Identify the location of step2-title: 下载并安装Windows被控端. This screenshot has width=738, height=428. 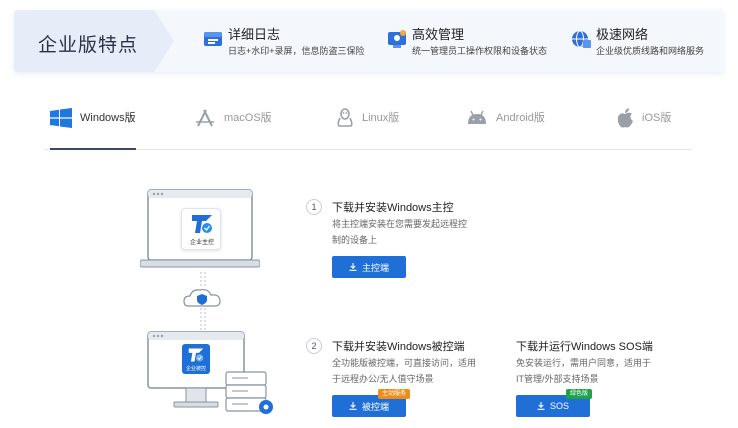
(398, 347).